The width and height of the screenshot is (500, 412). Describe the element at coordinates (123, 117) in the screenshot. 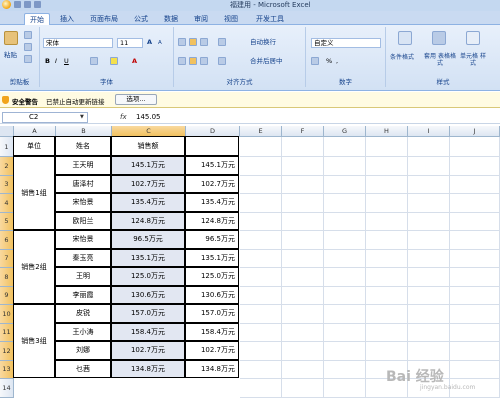

I see `function-icon: fx` at that location.